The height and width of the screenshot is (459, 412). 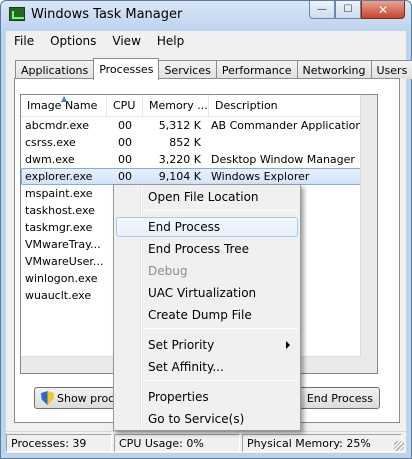 I want to click on show-processes-label: Show proce, so click(x=89, y=398).